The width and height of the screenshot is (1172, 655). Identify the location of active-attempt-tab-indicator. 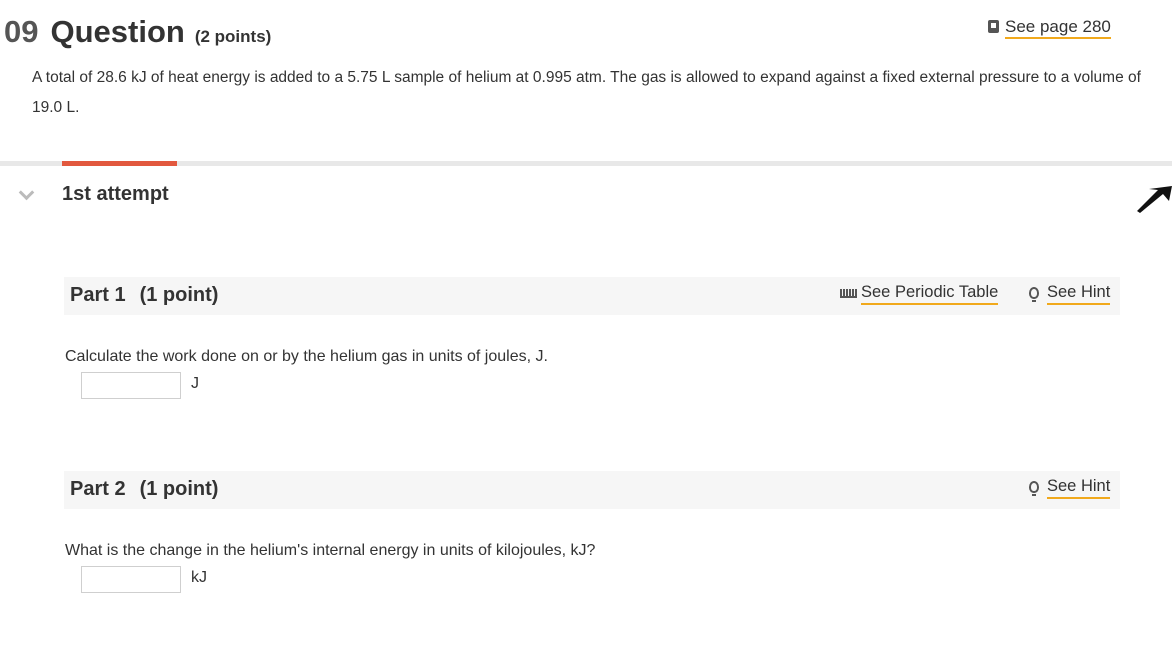
(119, 163).